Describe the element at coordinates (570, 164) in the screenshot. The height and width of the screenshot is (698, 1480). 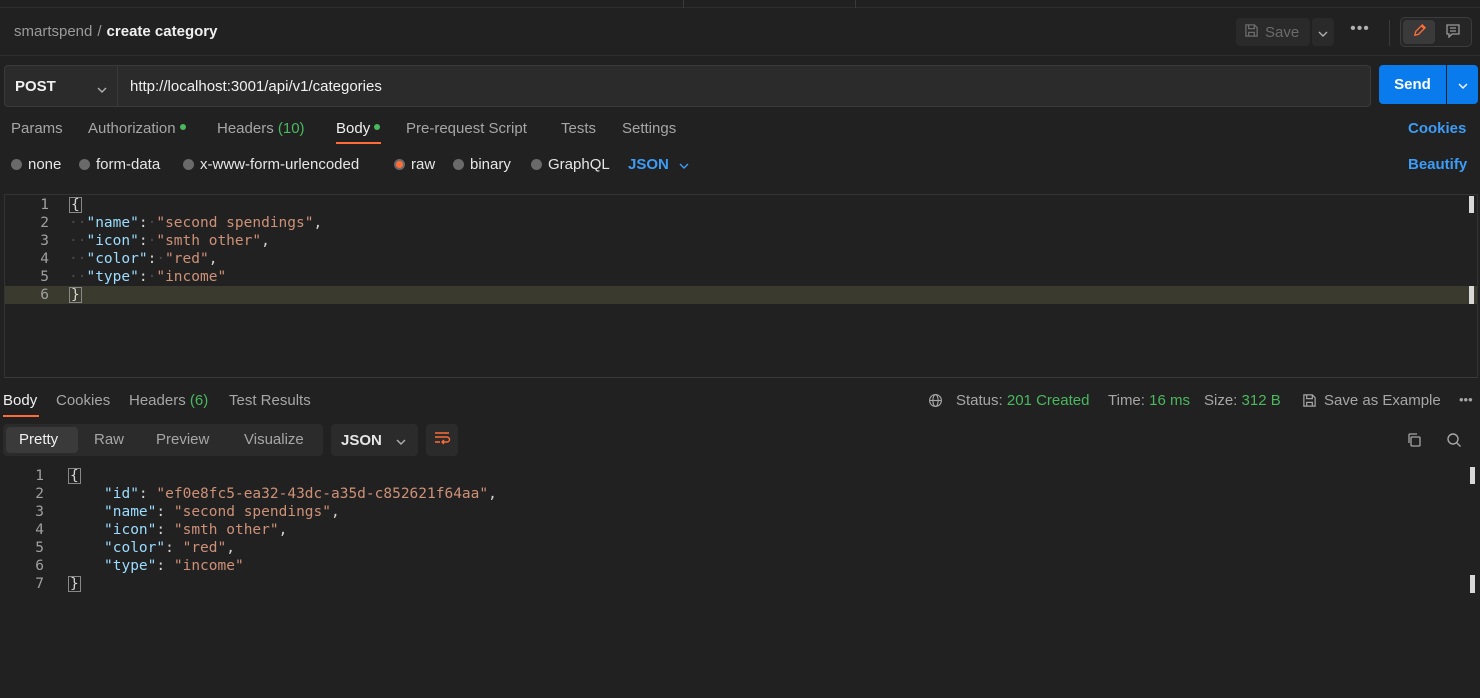
I see `radio-graphql: GraphQL` at that location.